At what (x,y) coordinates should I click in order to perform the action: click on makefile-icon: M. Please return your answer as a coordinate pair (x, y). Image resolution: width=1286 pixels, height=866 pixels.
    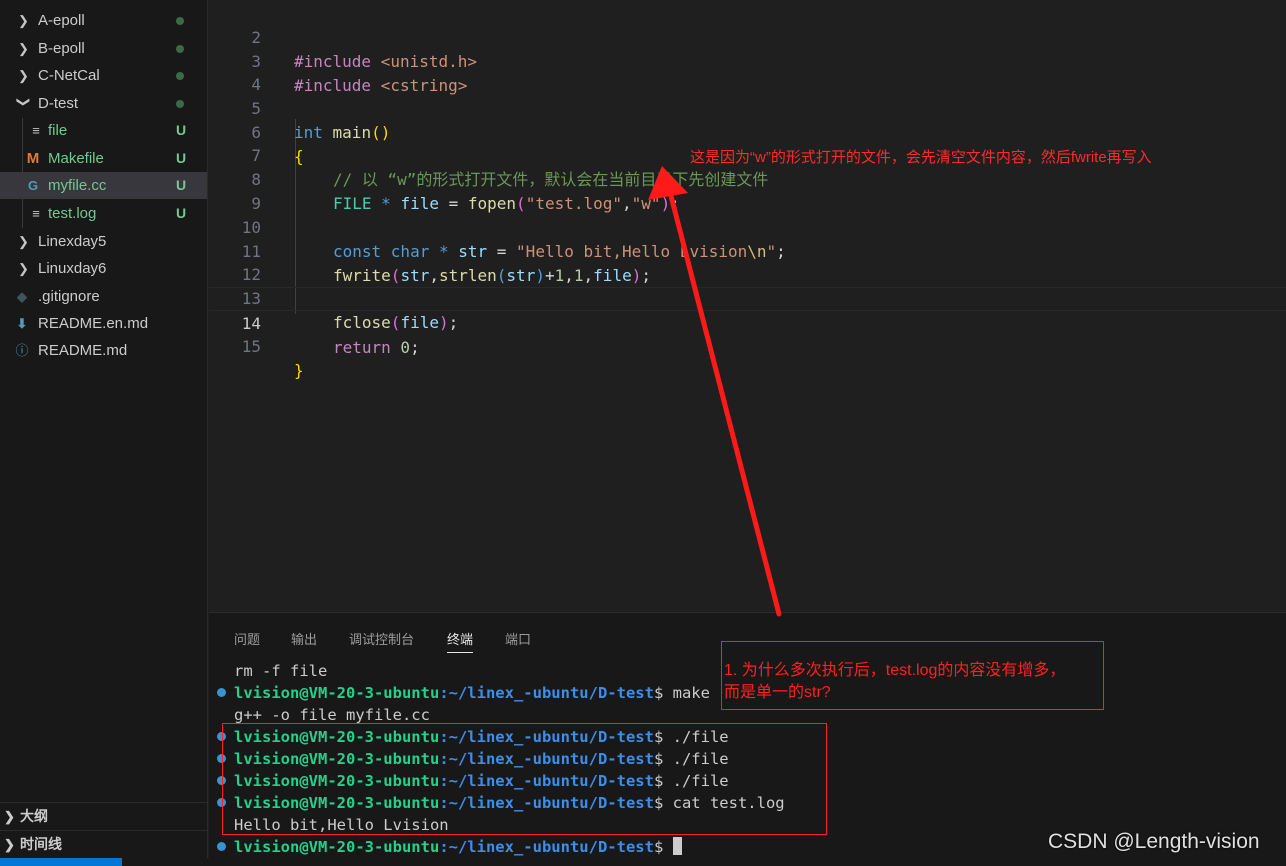
    Looking at the image, I should click on (33, 158).